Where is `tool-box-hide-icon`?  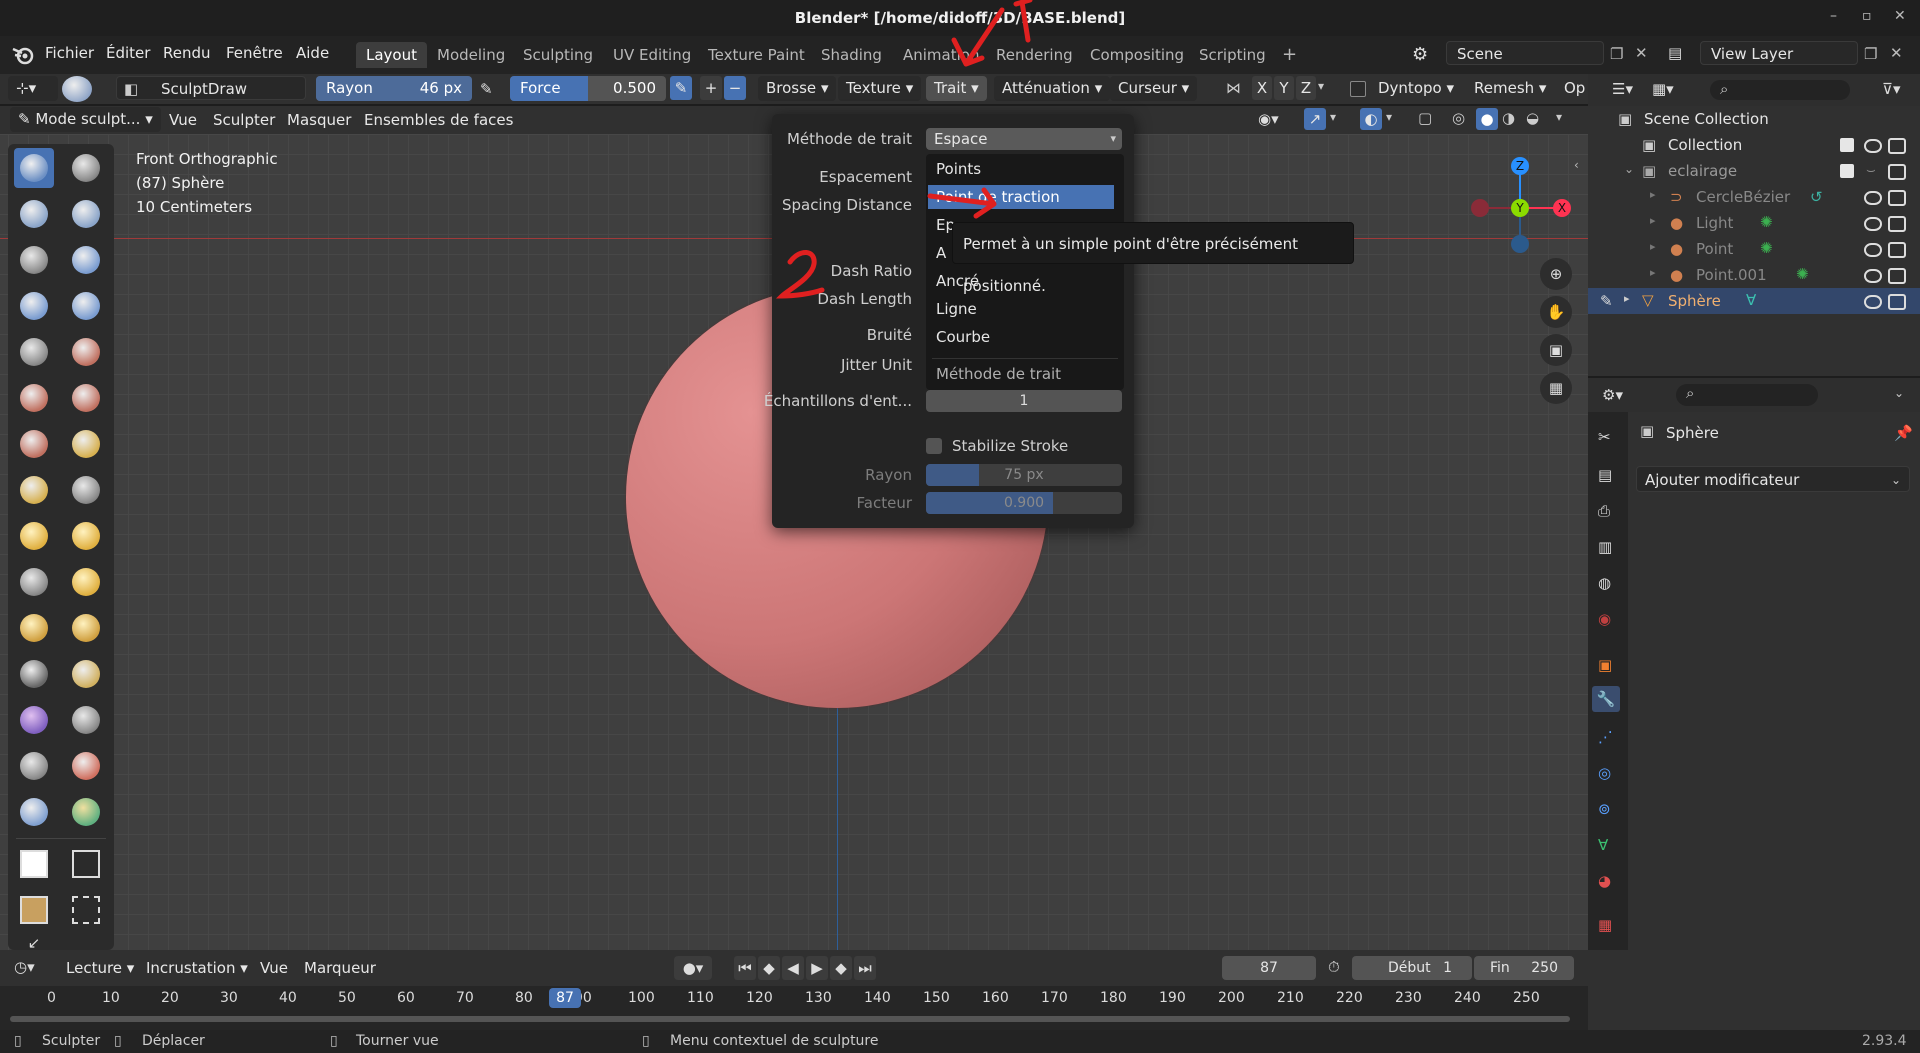
tool-box-hide-icon is located at coordinates (86, 864).